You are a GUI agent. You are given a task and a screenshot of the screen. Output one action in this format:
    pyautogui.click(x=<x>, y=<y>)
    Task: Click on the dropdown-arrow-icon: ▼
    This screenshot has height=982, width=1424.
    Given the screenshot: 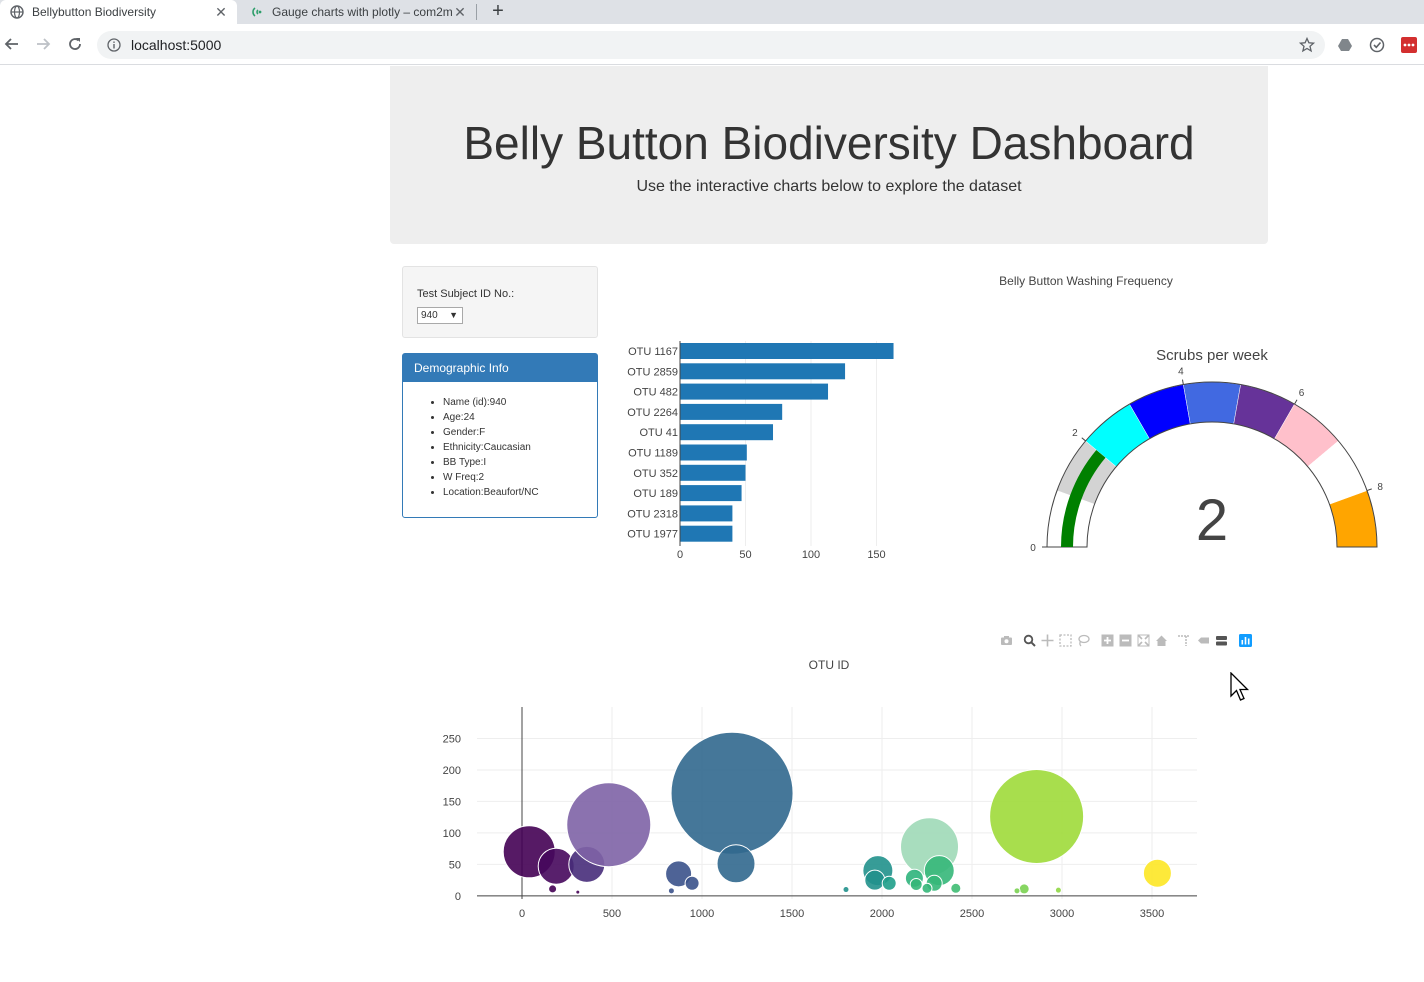 What is the action you would take?
    pyautogui.click(x=453, y=315)
    